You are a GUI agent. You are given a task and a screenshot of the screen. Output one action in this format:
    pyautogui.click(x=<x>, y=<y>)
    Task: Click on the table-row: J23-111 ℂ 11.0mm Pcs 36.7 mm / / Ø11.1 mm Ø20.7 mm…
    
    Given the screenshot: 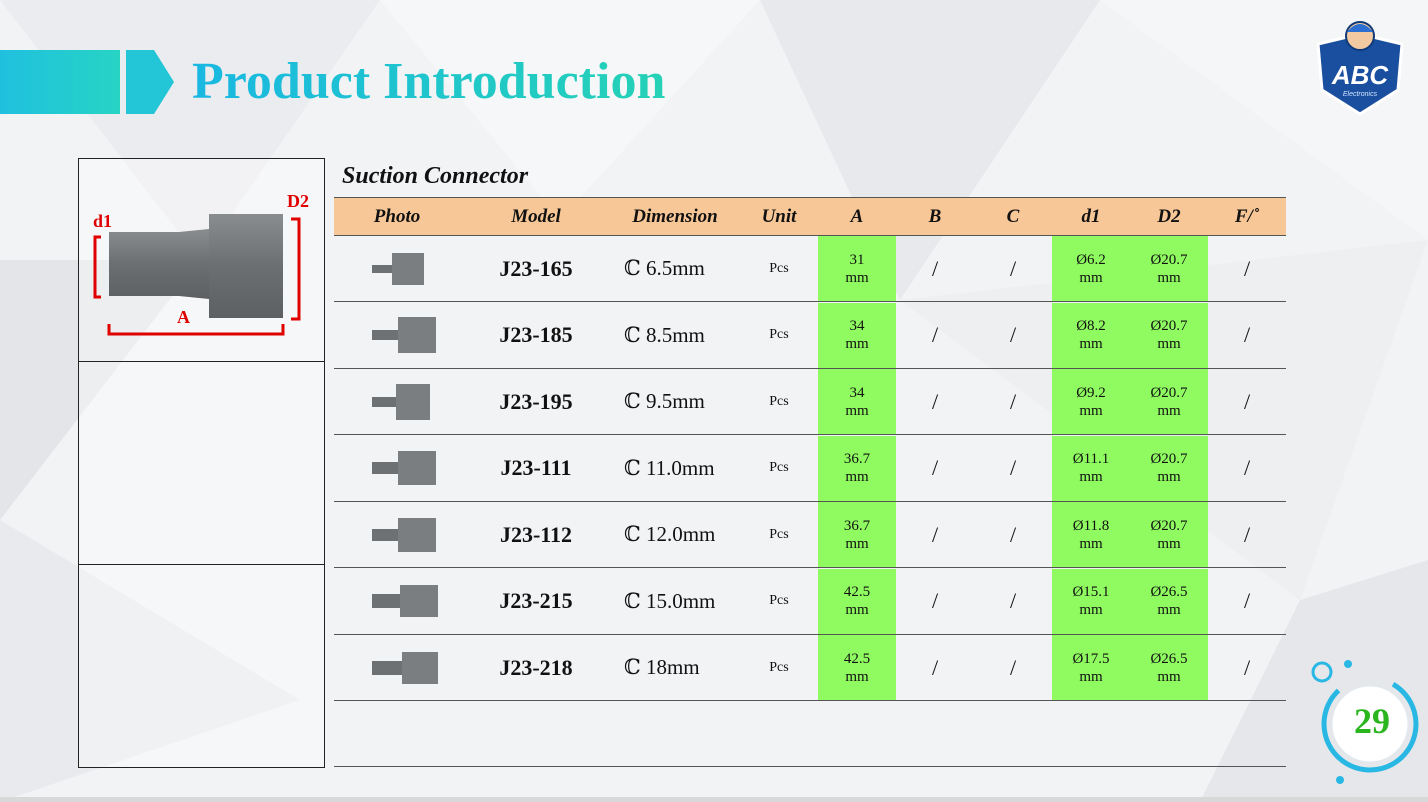 What is the action you would take?
    pyautogui.click(x=810, y=468)
    